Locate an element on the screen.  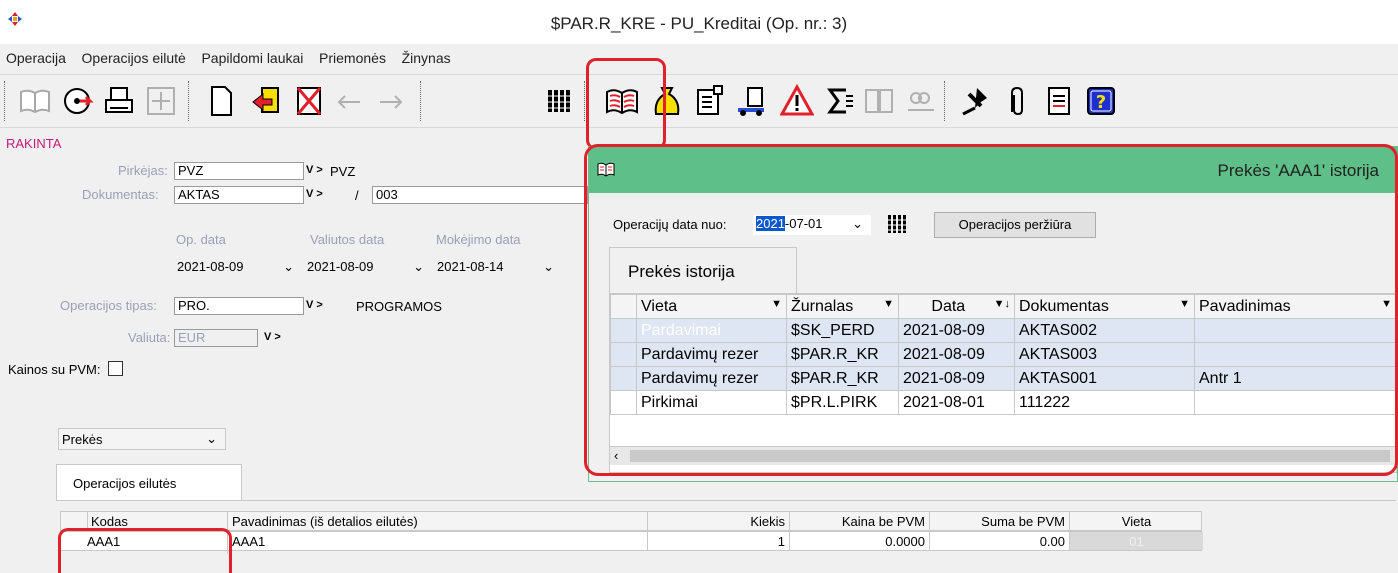
delete-doc-icon is located at coordinates (309, 101).